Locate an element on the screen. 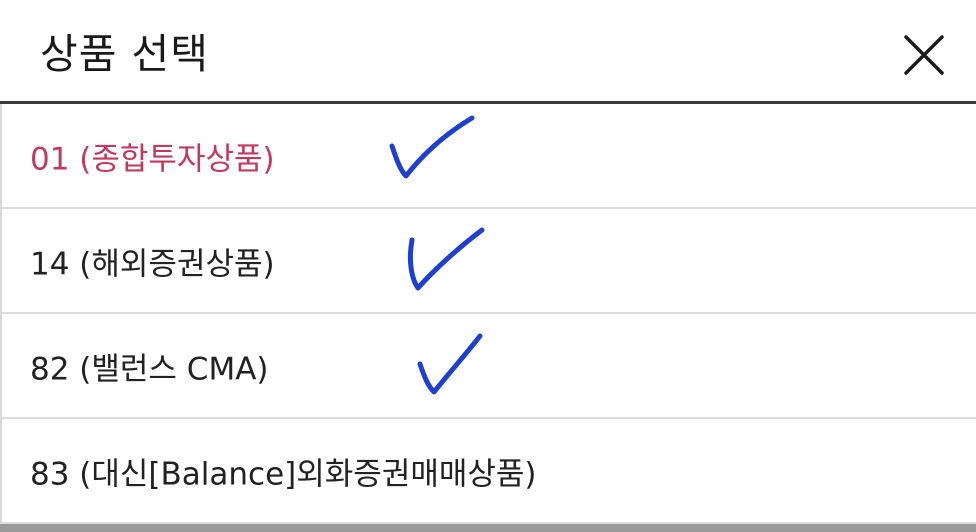 Image resolution: width=976 pixels, height=532 pixels. close-x-icon is located at coordinates (924, 55).